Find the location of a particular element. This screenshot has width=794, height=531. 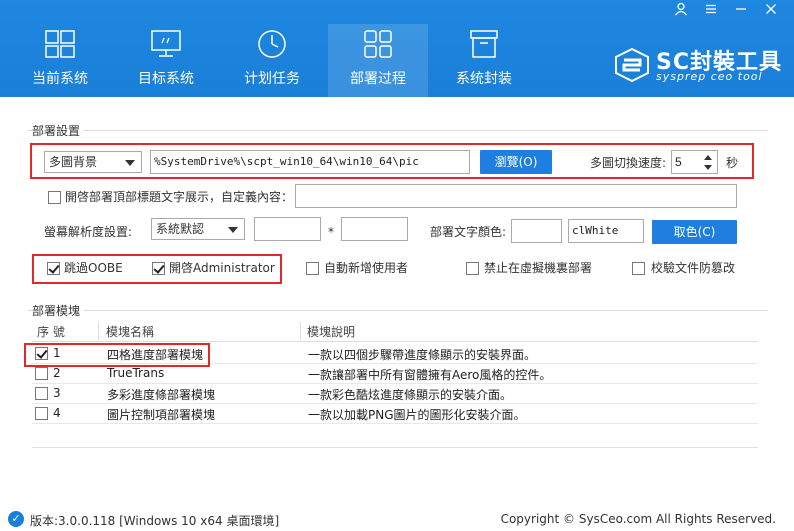

select-value: 系統默認 is located at coordinates (180, 229).